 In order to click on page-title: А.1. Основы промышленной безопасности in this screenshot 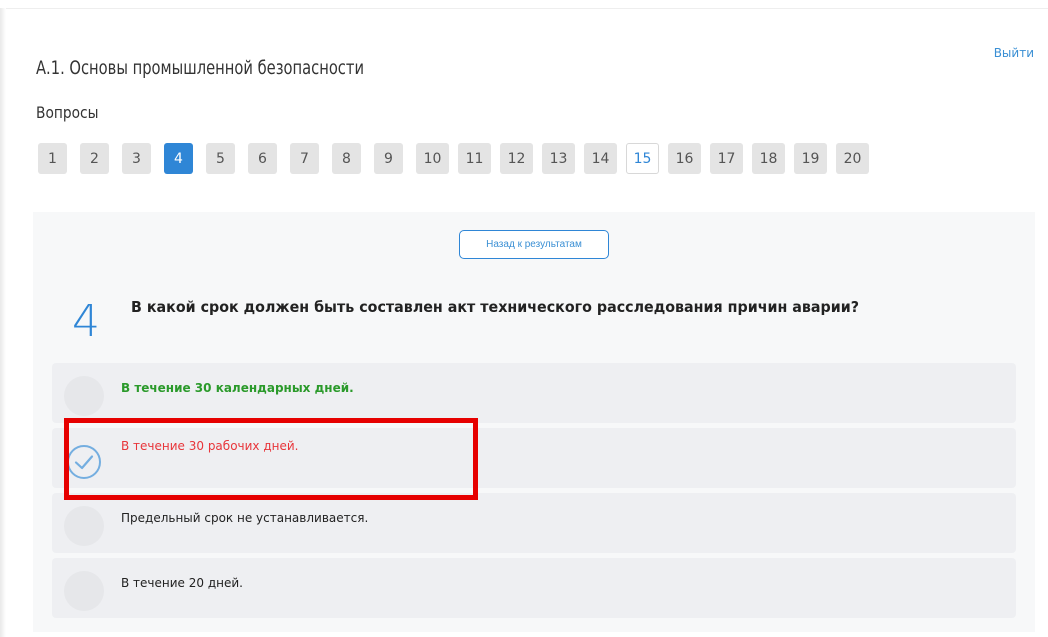, I will do `click(200, 68)`.